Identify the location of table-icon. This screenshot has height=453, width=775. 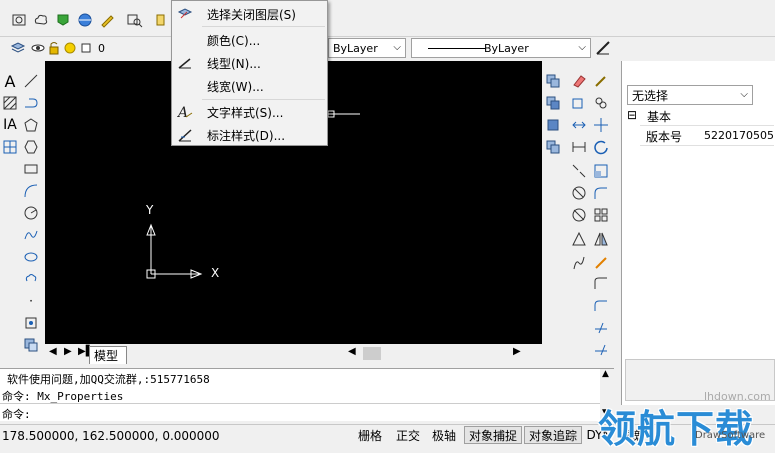
(10, 147).